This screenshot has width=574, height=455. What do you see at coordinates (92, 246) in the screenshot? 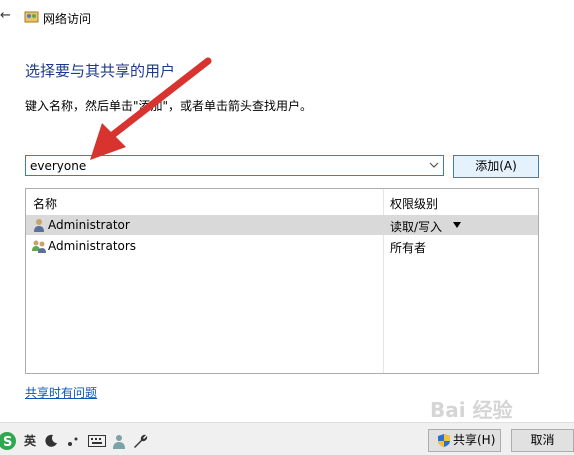
I see `user-name: Administrators` at bounding box center [92, 246].